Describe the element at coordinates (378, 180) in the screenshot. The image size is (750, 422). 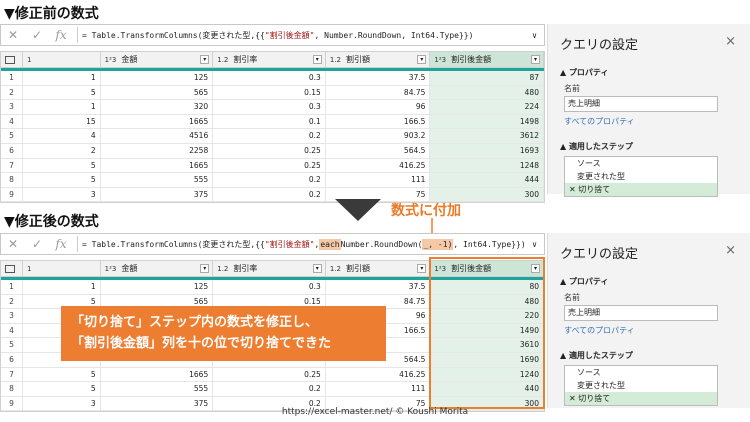
I see `table-cell: 111` at that location.